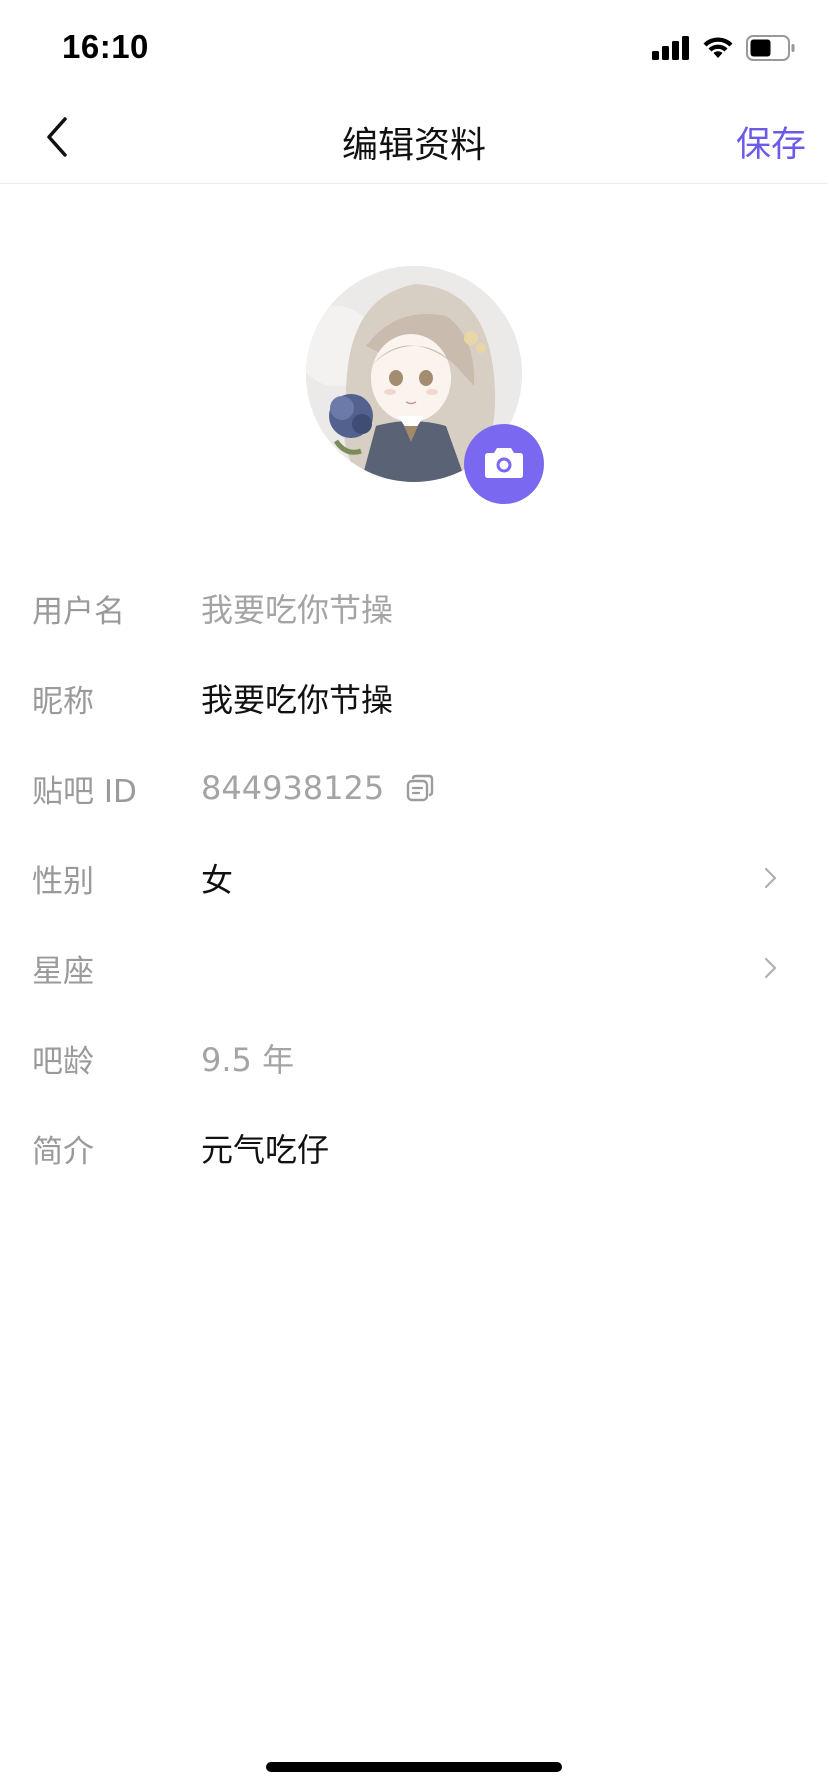 This screenshot has height=1792, width=828. Describe the element at coordinates (414, 1767) in the screenshot. I see `home-indicator` at that location.